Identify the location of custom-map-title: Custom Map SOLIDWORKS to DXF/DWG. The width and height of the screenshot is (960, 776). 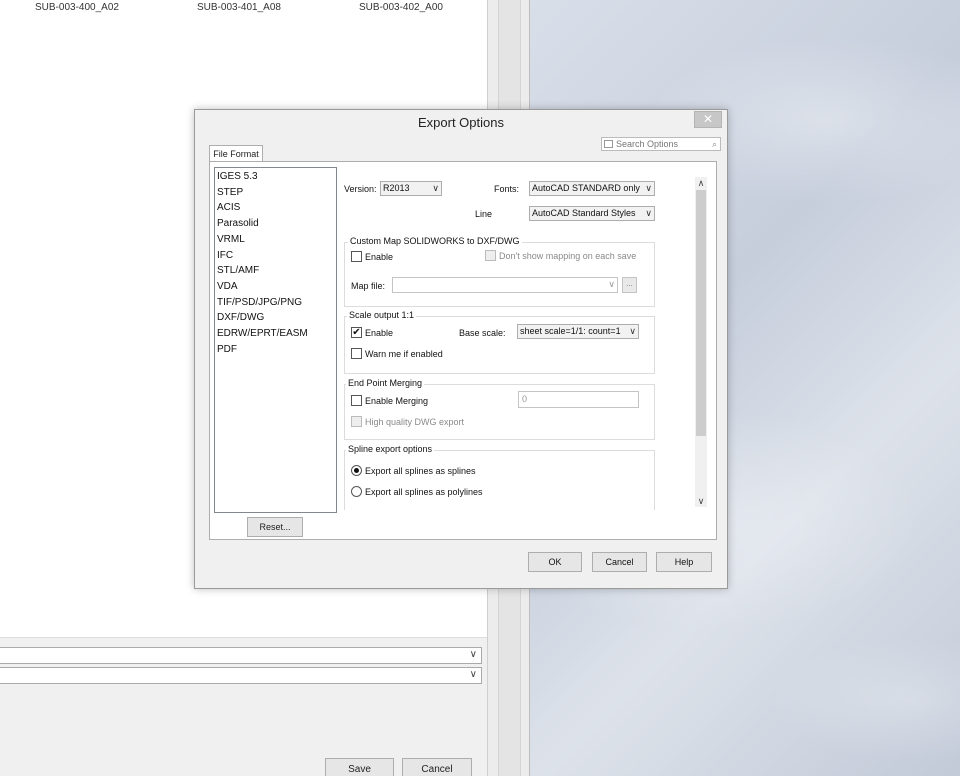
(435, 241).